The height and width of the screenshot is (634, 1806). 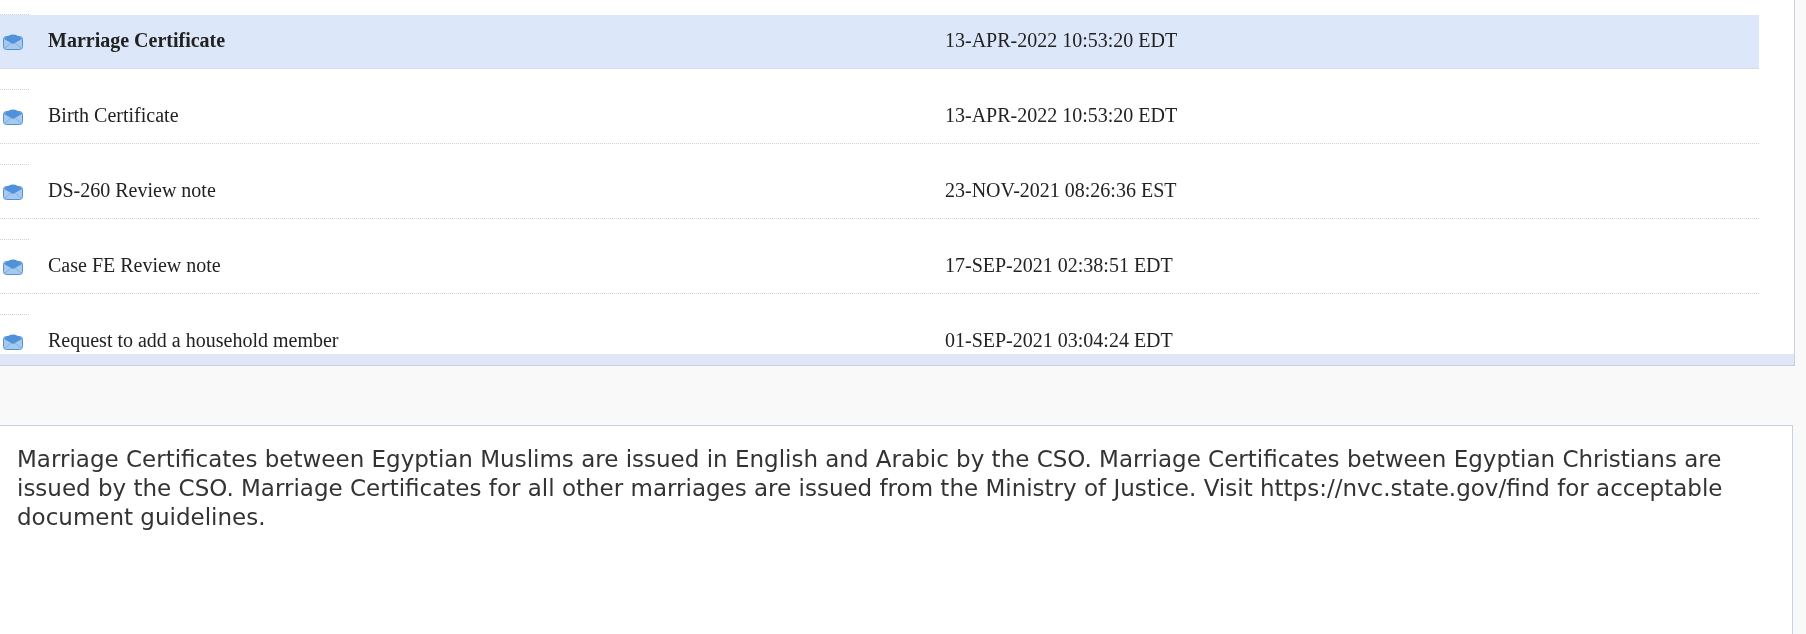 What do you see at coordinates (879, 192) in the screenshot?
I see `message-row: DS-260 Review note 23-NOV-2021 08:26:36 EST` at bounding box center [879, 192].